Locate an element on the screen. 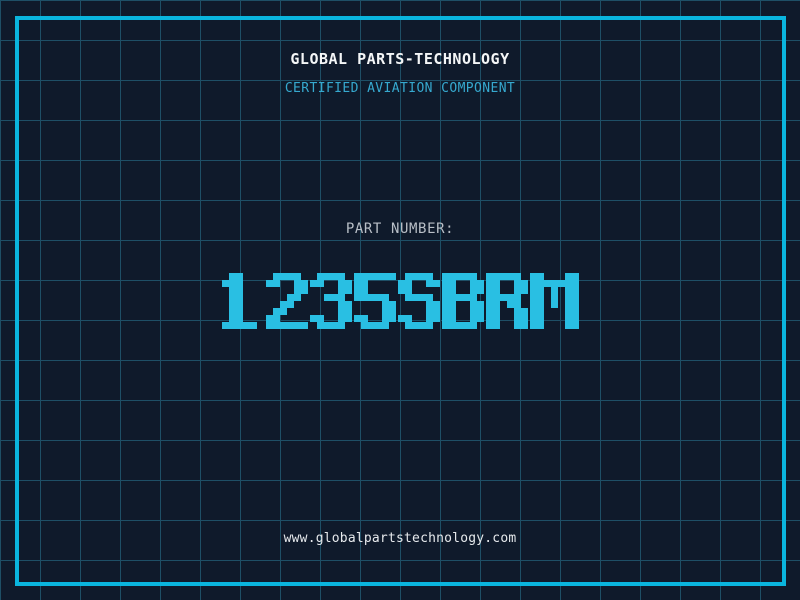  part-number-label: PART NUMBER: is located at coordinates (400, 229).